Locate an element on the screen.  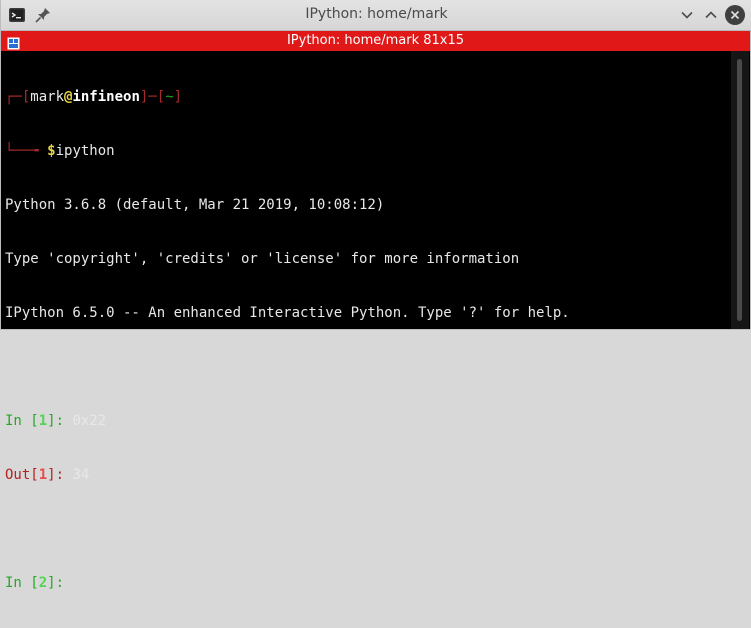
prompt-path: ~ is located at coordinates (169, 97).